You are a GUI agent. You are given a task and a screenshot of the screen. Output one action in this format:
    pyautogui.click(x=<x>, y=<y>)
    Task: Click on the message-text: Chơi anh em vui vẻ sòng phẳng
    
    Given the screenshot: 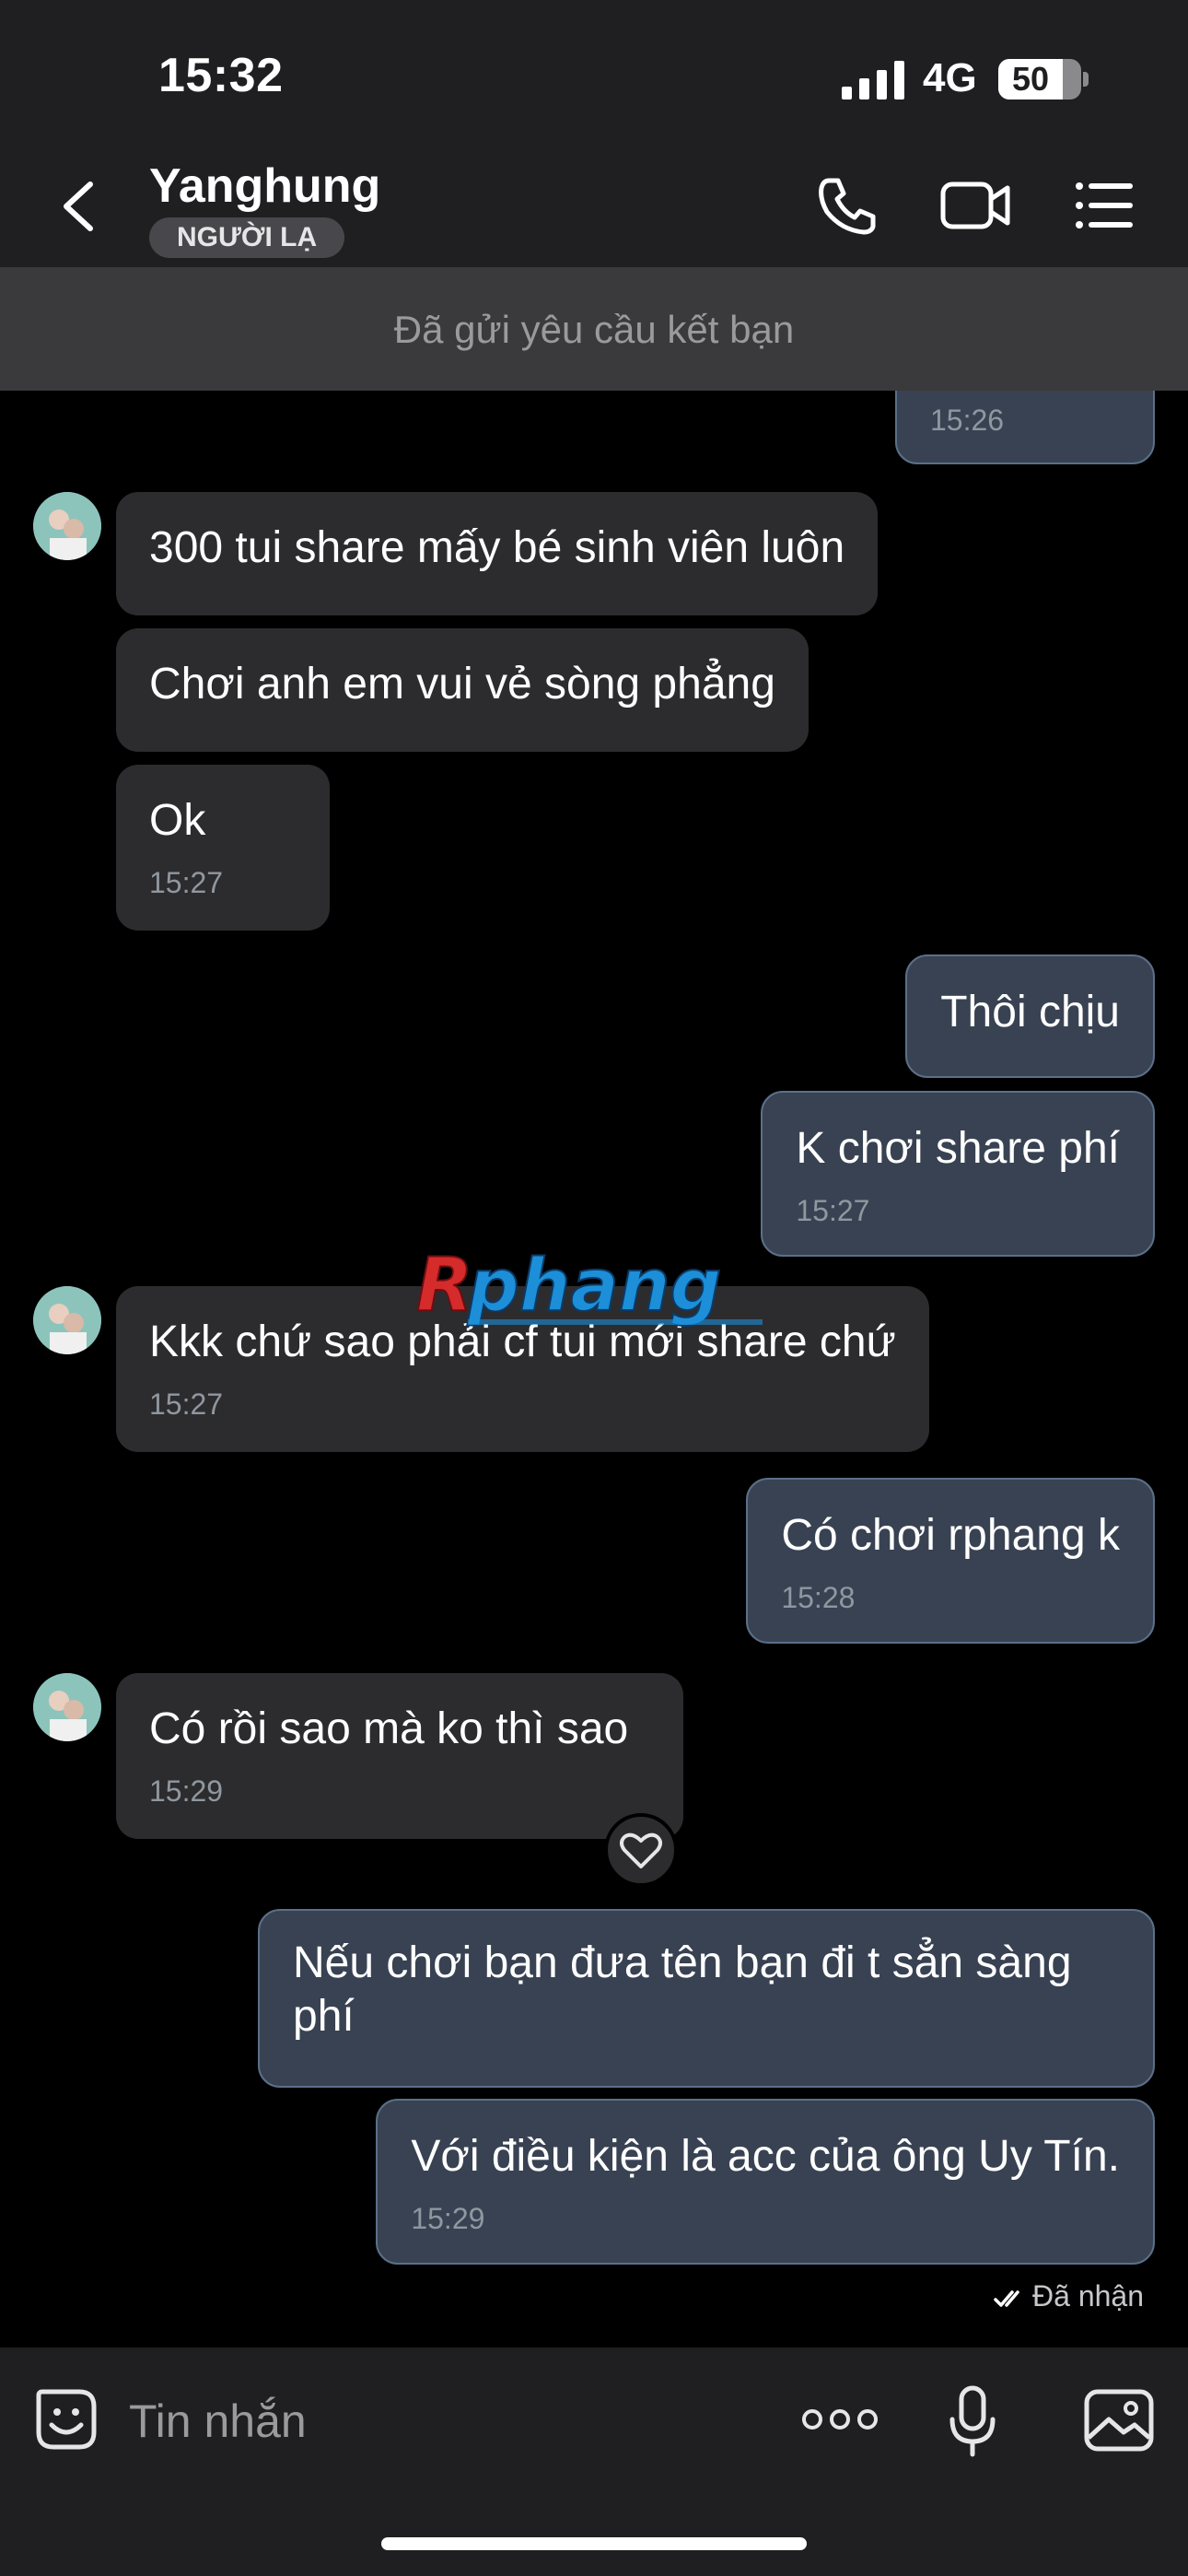 What is the action you would take?
    pyautogui.click(x=462, y=684)
    